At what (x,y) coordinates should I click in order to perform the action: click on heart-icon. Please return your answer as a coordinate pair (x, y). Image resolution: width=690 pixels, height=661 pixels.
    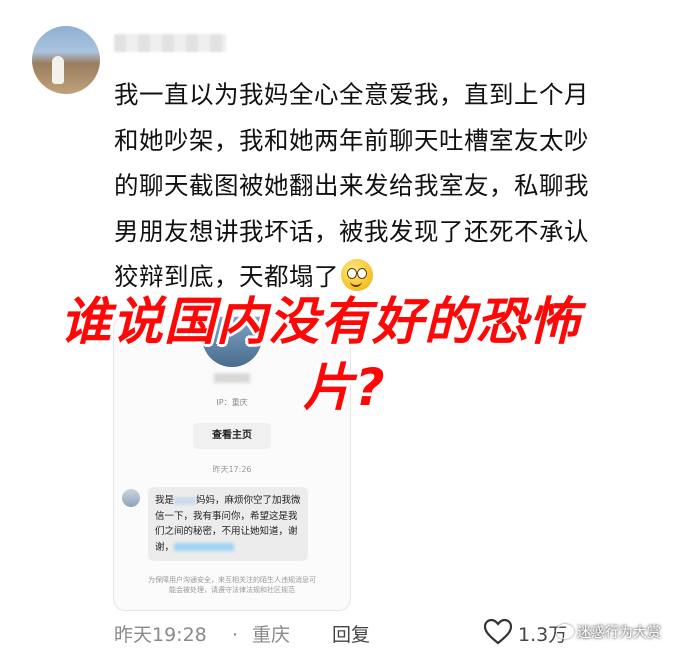
    Looking at the image, I should click on (498, 631).